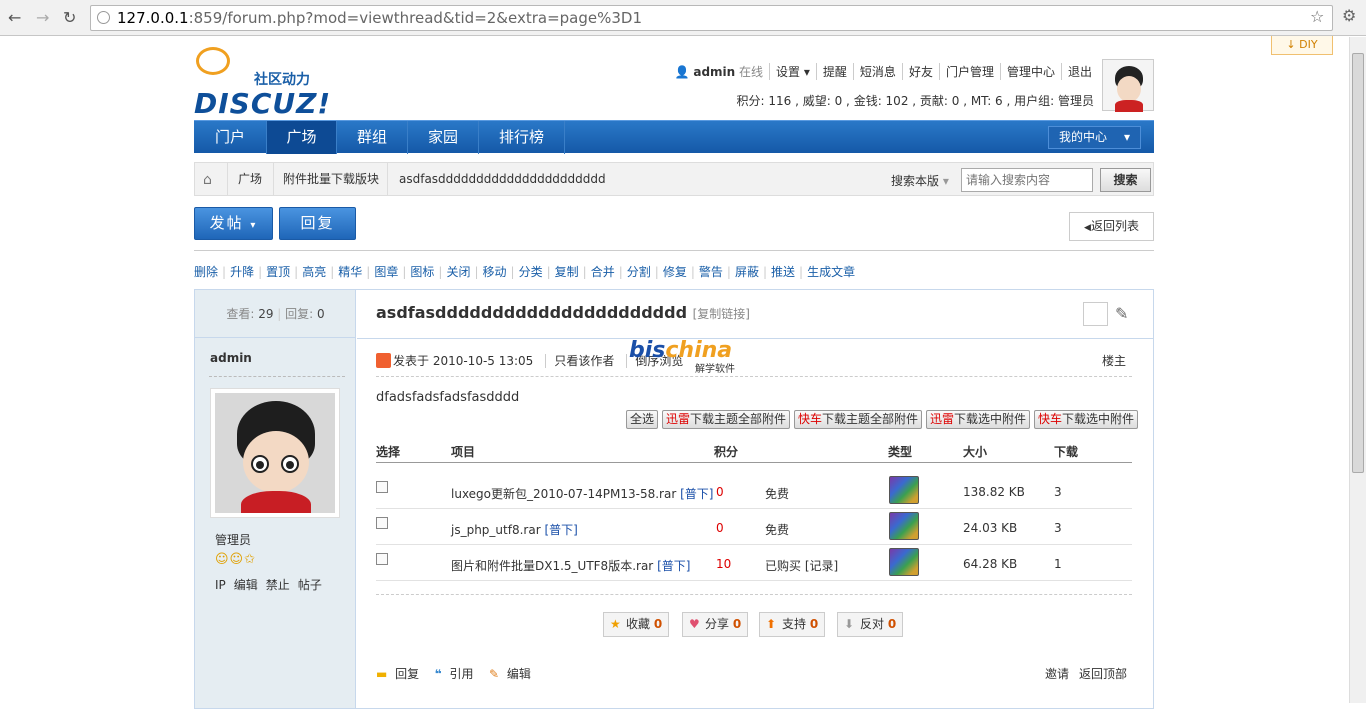  I want to click on portal-admin-link: 门户管理, so click(969, 71).